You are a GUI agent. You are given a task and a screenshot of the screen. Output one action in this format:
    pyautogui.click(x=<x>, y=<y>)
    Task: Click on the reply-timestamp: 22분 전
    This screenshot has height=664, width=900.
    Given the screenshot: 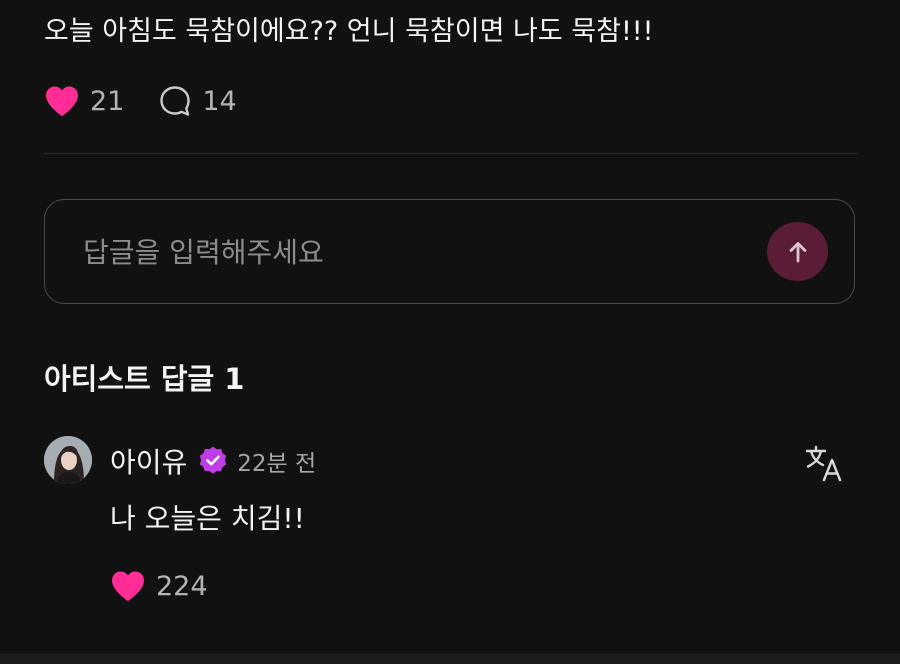 What is the action you would take?
    pyautogui.click(x=277, y=464)
    